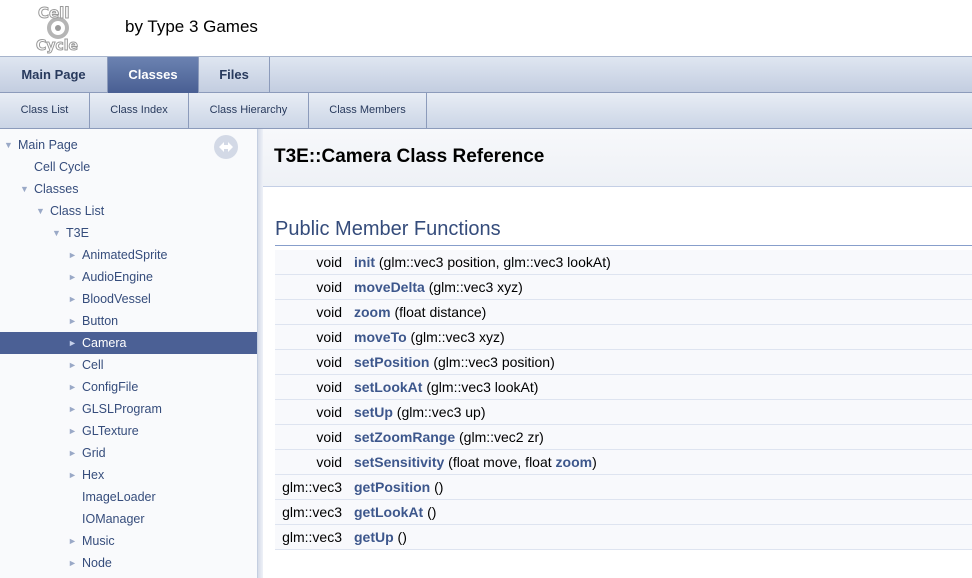 The height and width of the screenshot is (578, 972). What do you see at coordinates (48, 145) in the screenshot?
I see `tree-item-label: Main Page` at bounding box center [48, 145].